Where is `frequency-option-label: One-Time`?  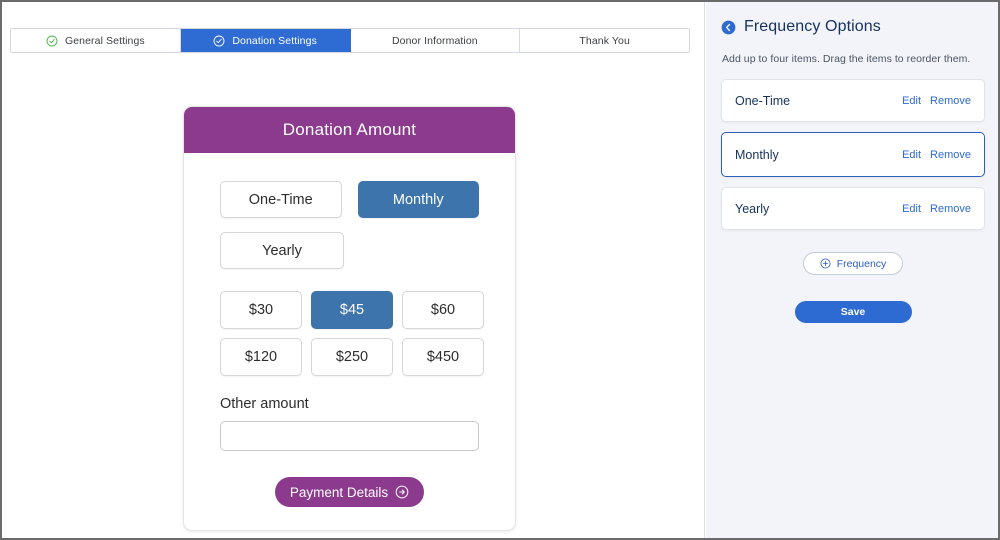 frequency-option-label: One-Time is located at coordinates (280, 199).